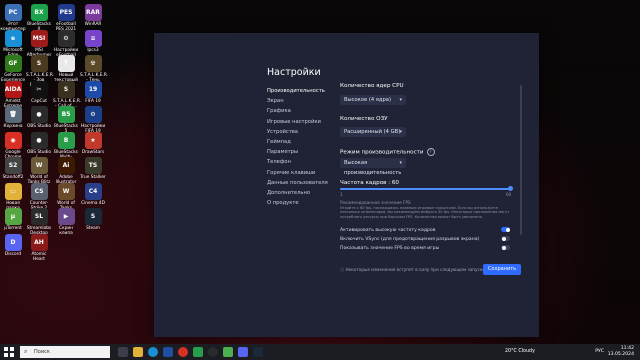 The width and height of the screenshot is (640, 360). What do you see at coordinates (296, 91) in the screenshot?
I see `settings-nav-item: Производительность` at bounding box center [296, 91].